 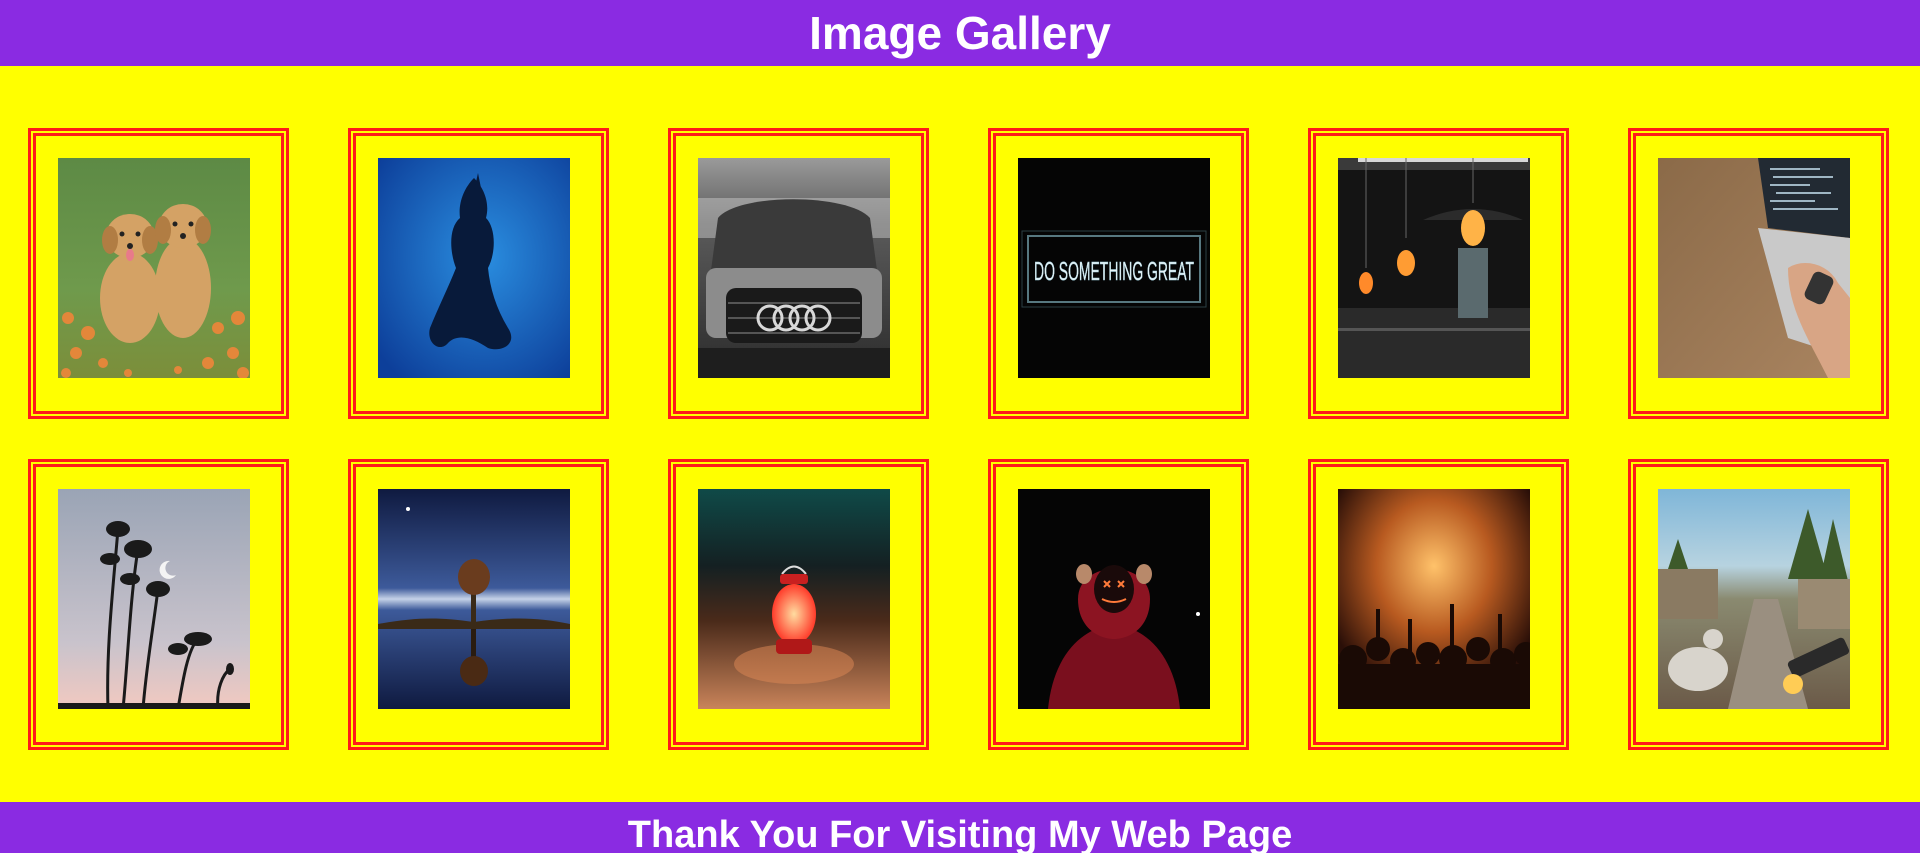 I want to click on hooded-mask-image, so click(x=1114, y=599).